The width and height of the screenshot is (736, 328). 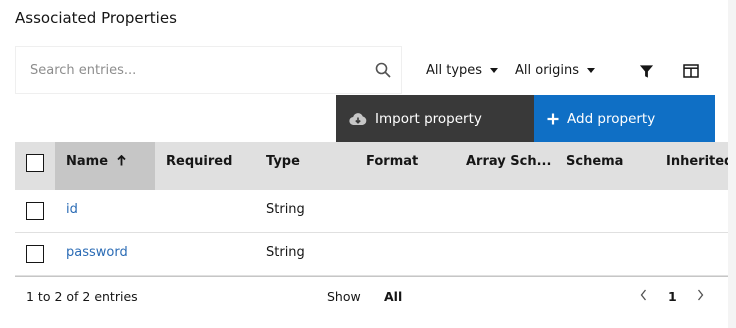 I want to click on origins-dropdown: All origins, so click(x=555, y=70).